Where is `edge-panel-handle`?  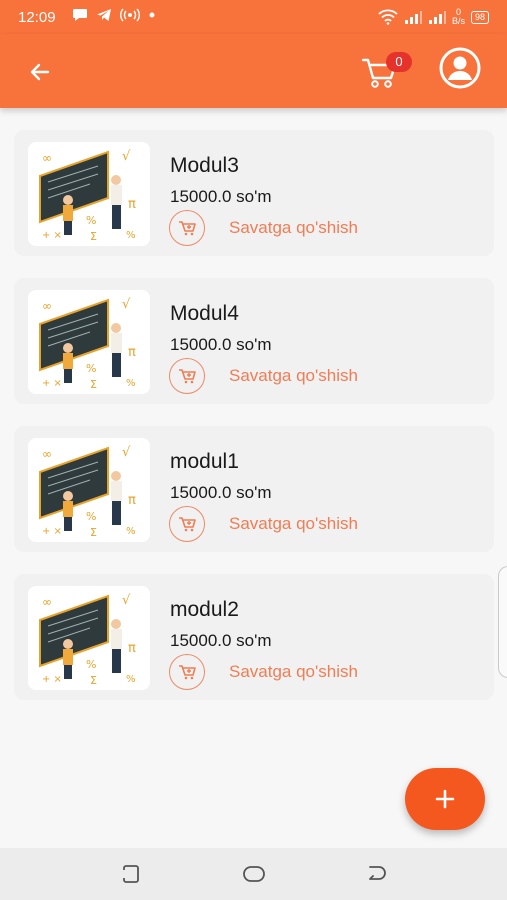 edge-panel-handle is located at coordinates (502, 622).